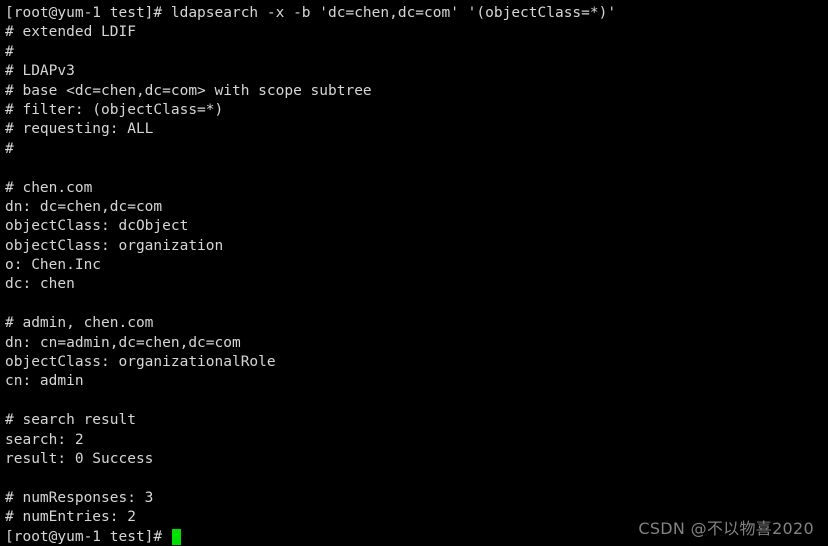 Image resolution: width=828 pixels, height=546 pixels. Describe the element at coordinates (97, 226) in the screenshot. I see `terminal-line: objectClass: dcObject` at that location.